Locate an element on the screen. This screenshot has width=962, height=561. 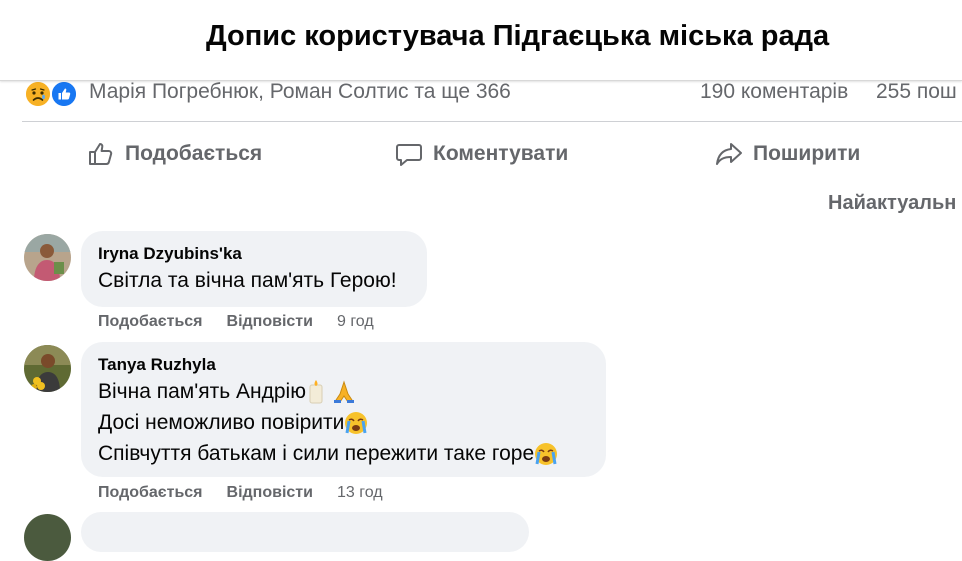
comment-text-line: Досі неможливо повірити is located at coordinates (343, 422).